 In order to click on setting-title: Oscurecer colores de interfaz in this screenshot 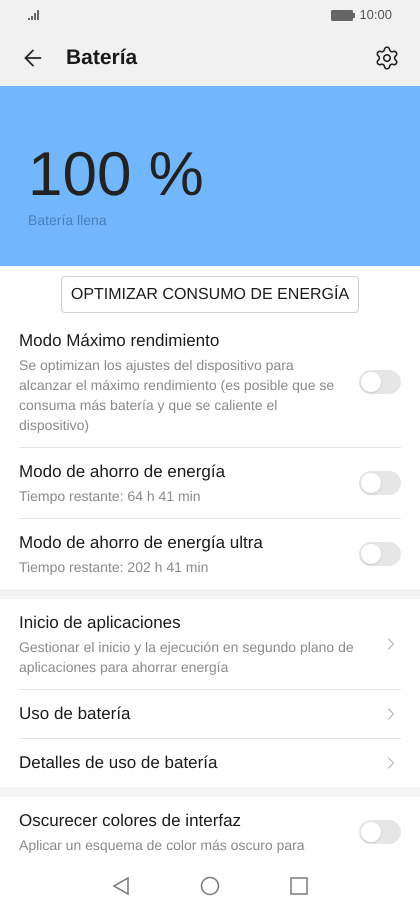, I will do `click(130, 821)`.